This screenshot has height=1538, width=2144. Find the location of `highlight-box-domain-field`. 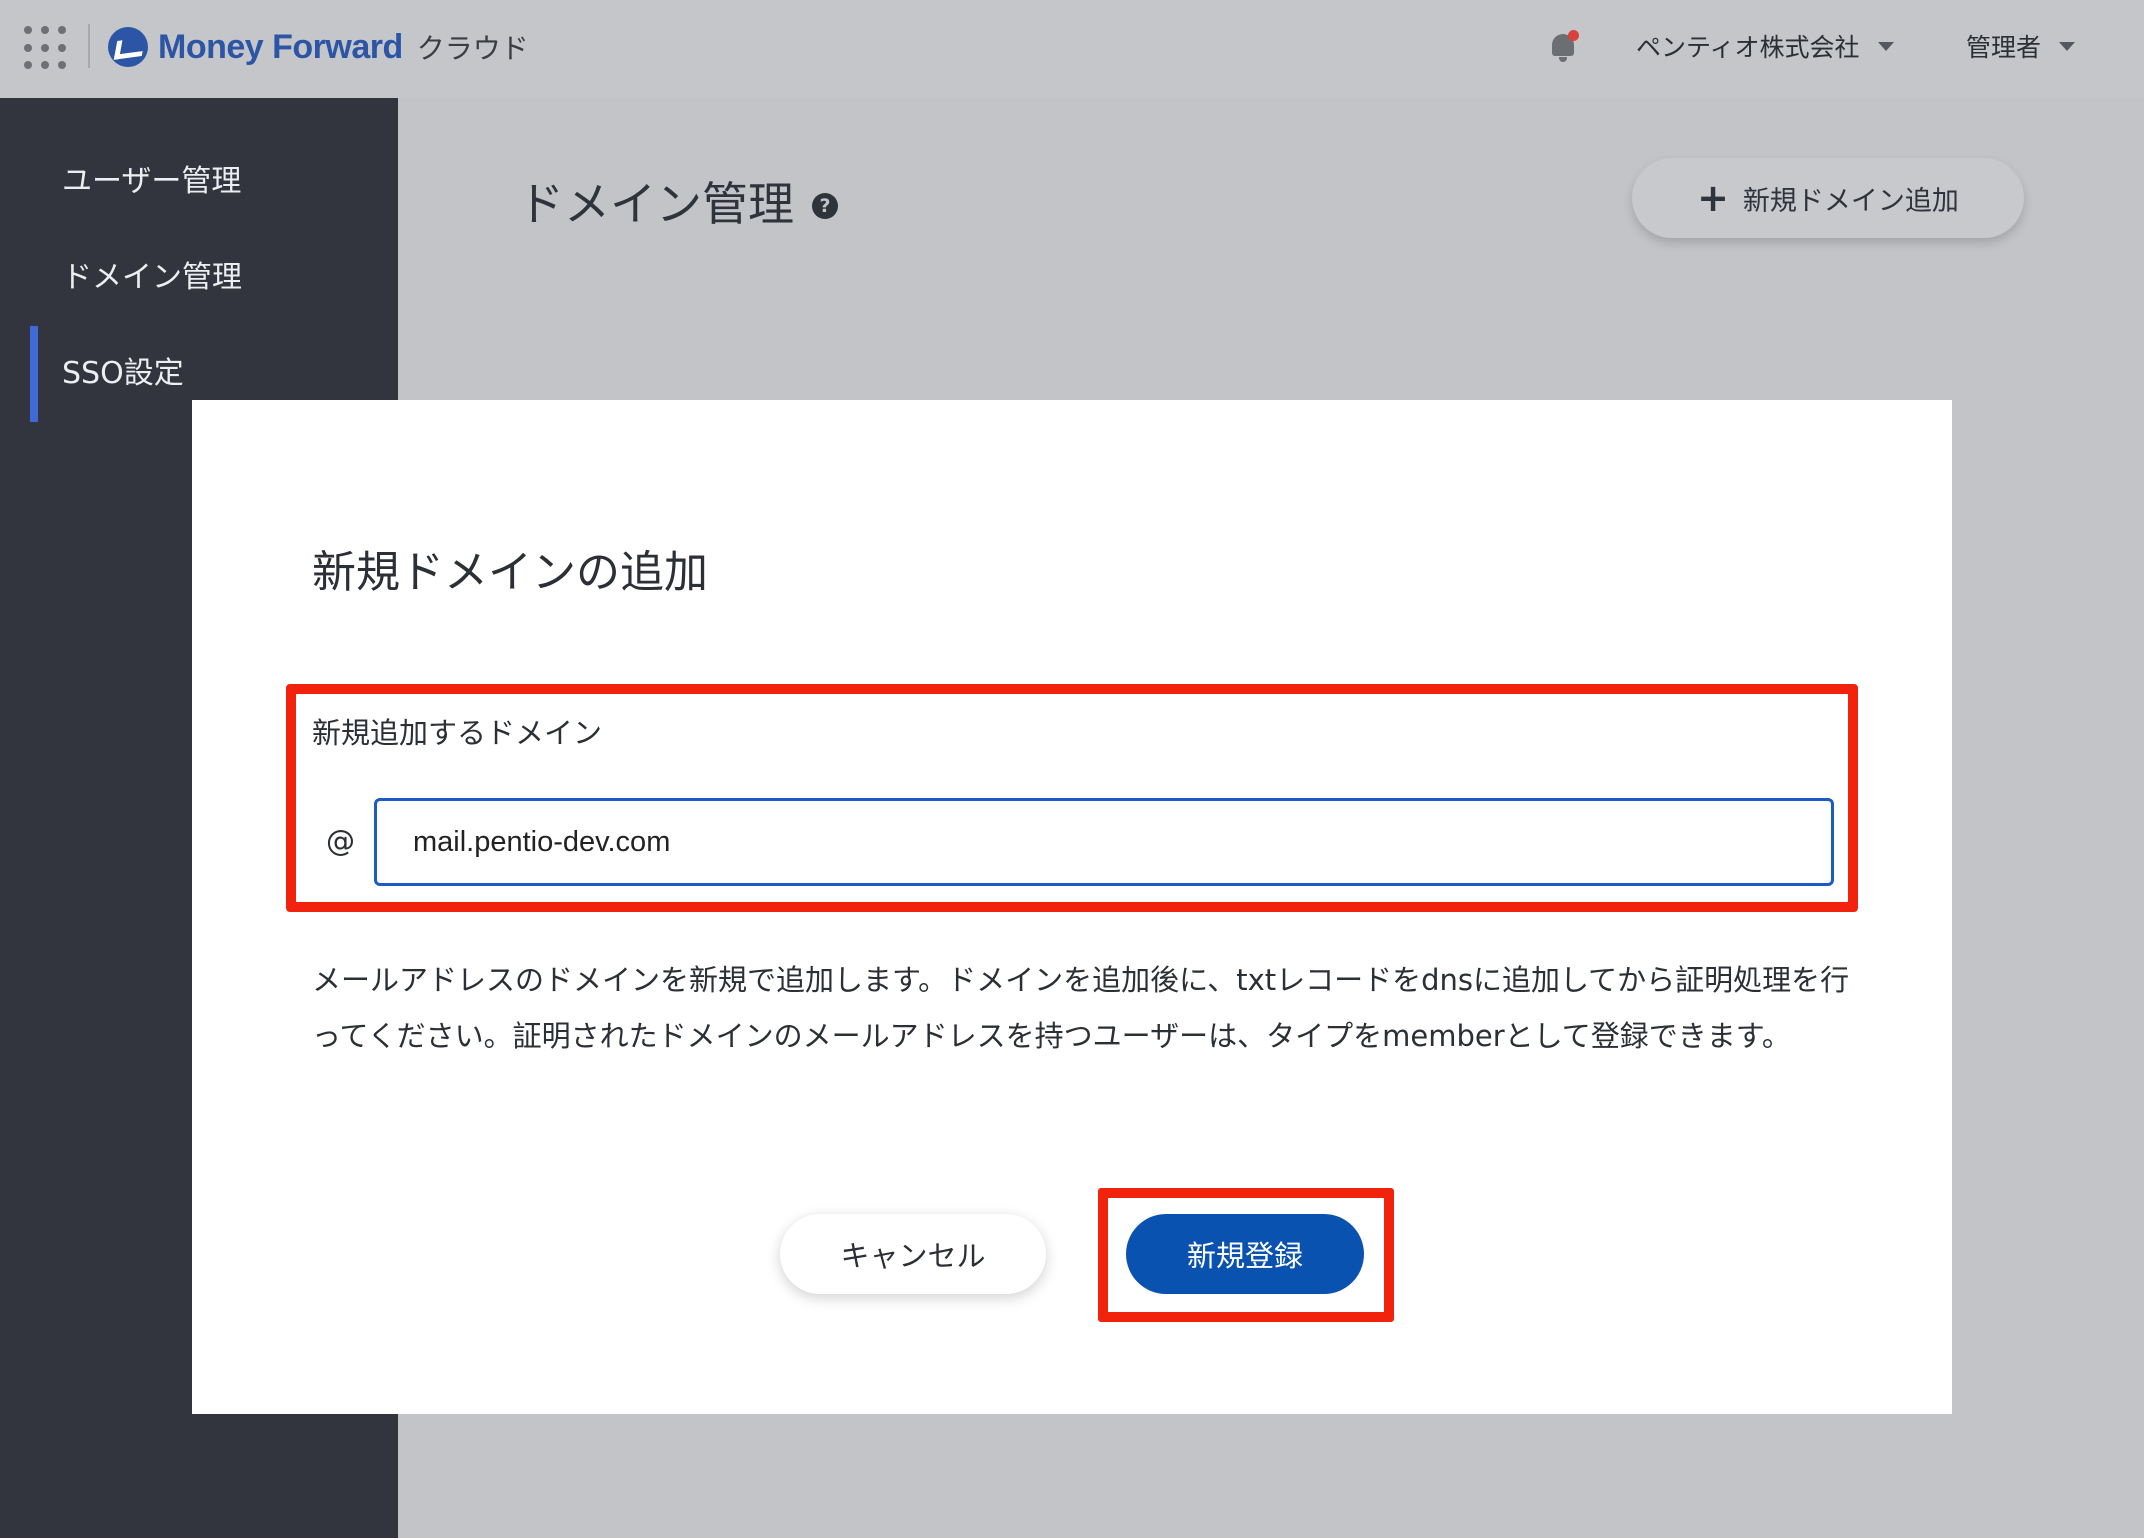

highlight-box-domain-field is located at coordinates (1072, 798).